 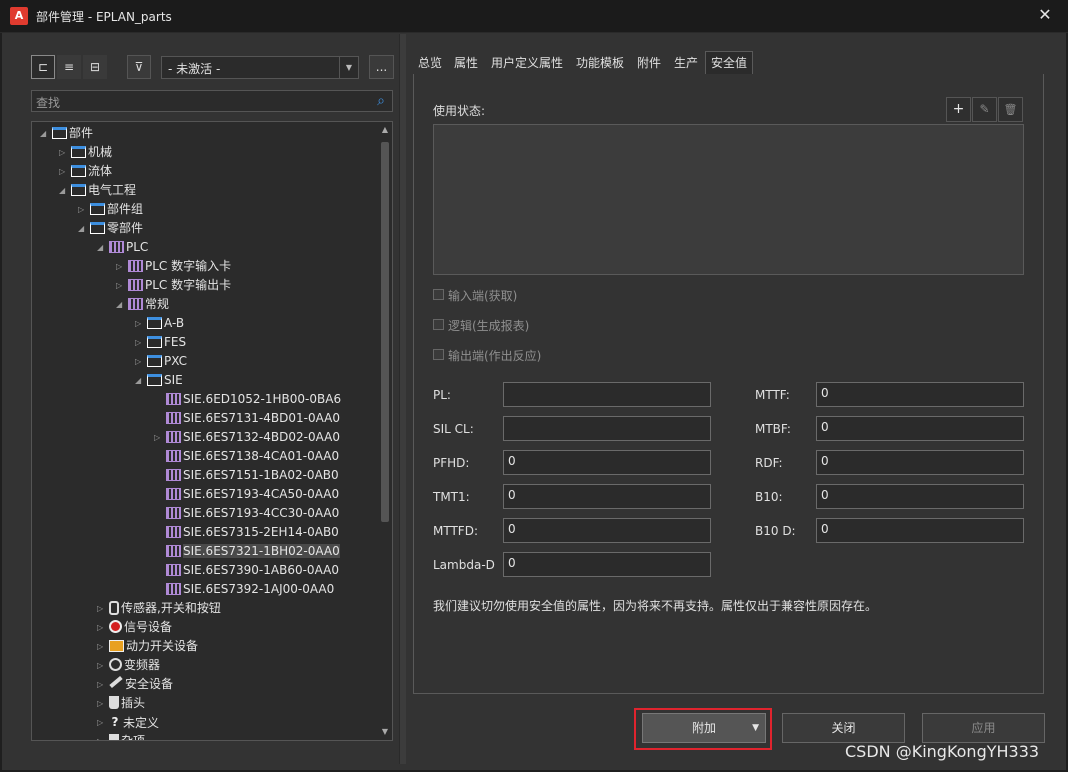 I want to click on tab-production: 生产, so click(x=686, y=63).